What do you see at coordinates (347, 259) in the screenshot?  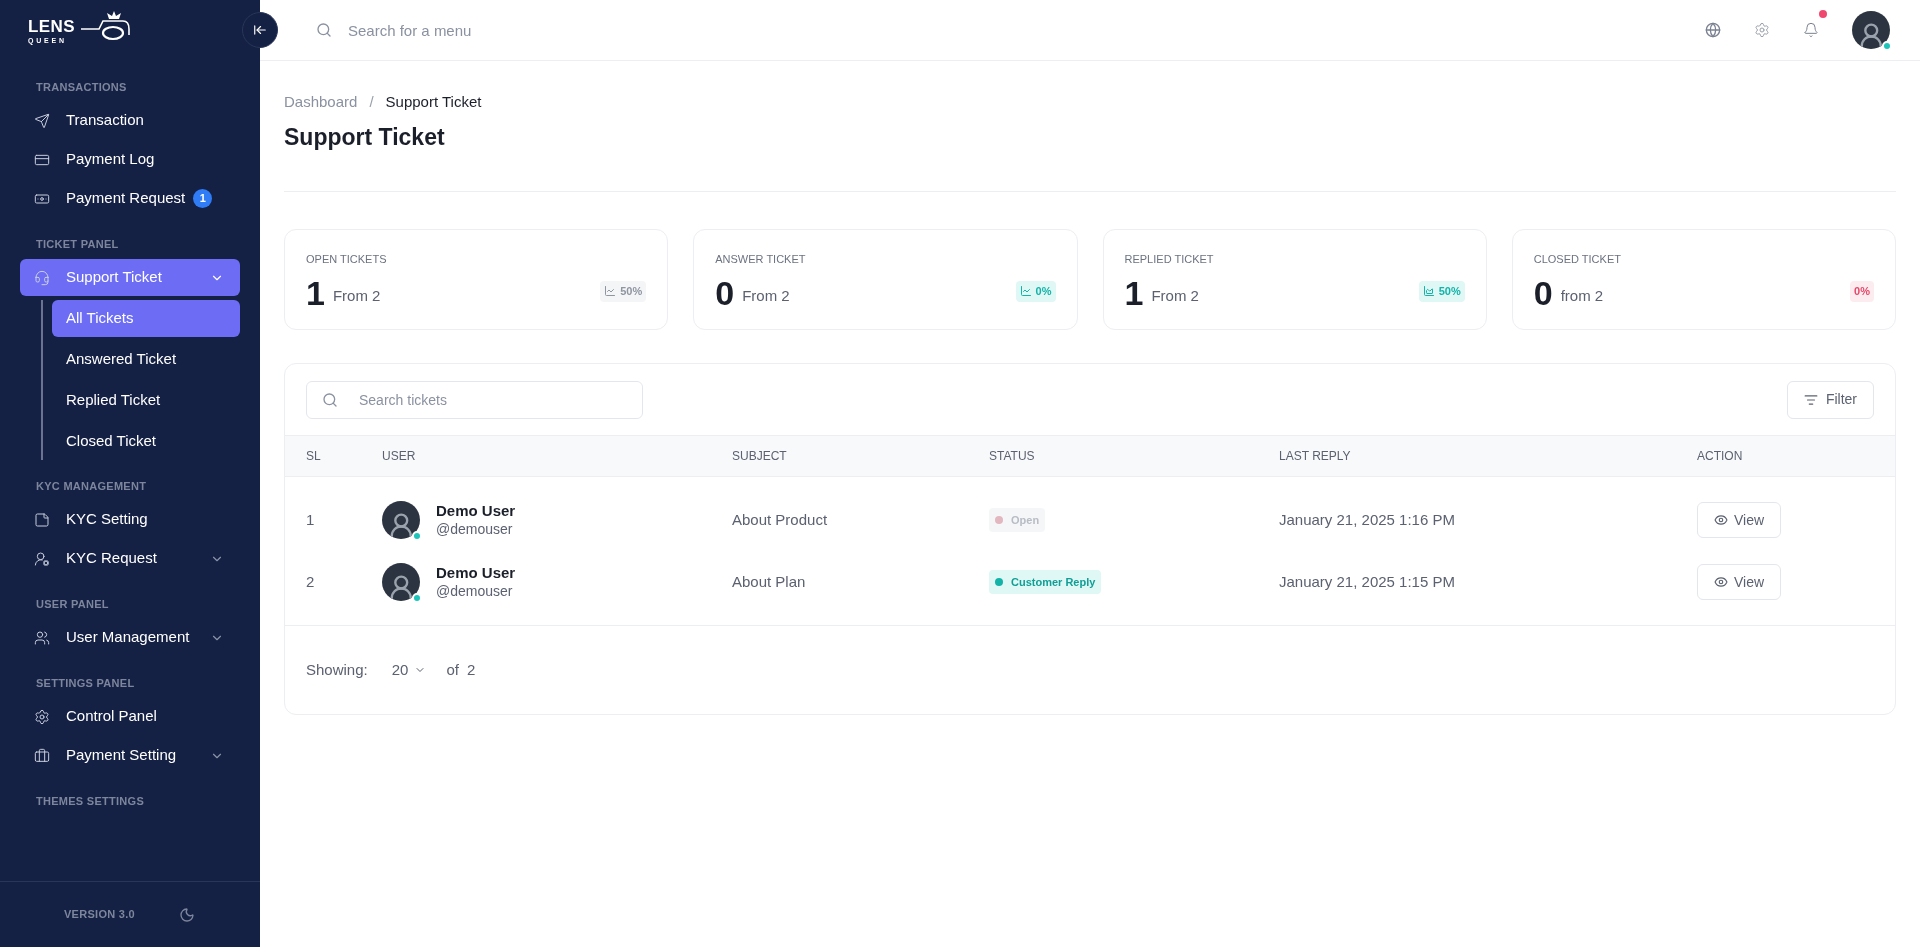 I see `stat-label: OPEN TICKETS` at bounding box center [347, 259].